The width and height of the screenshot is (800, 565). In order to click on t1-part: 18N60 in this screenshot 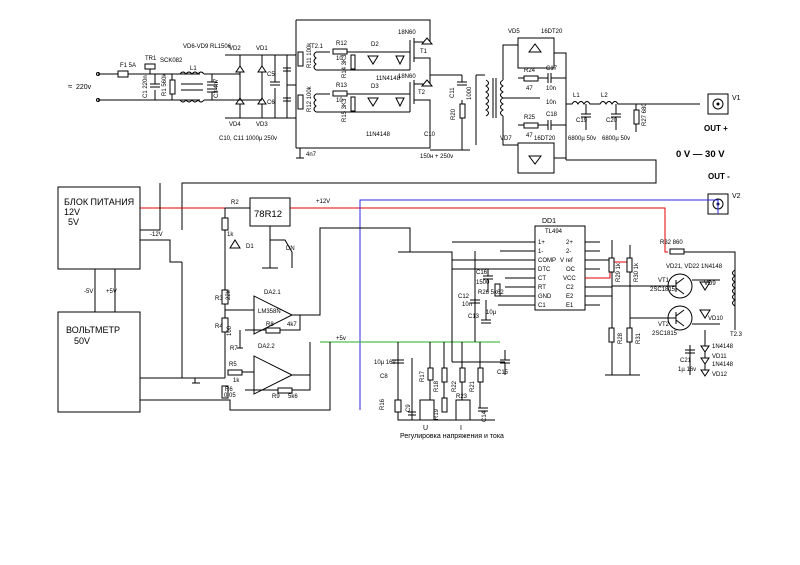, I will do `click(407, 33)`.